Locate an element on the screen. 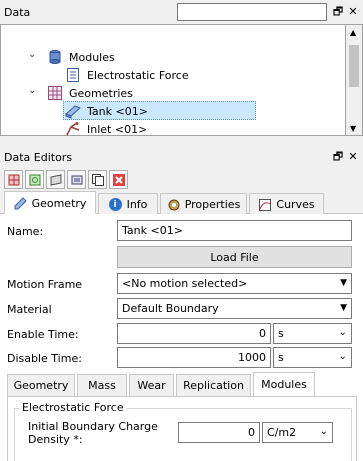  inlet-tool-icon is located at coordinates (76, 179).